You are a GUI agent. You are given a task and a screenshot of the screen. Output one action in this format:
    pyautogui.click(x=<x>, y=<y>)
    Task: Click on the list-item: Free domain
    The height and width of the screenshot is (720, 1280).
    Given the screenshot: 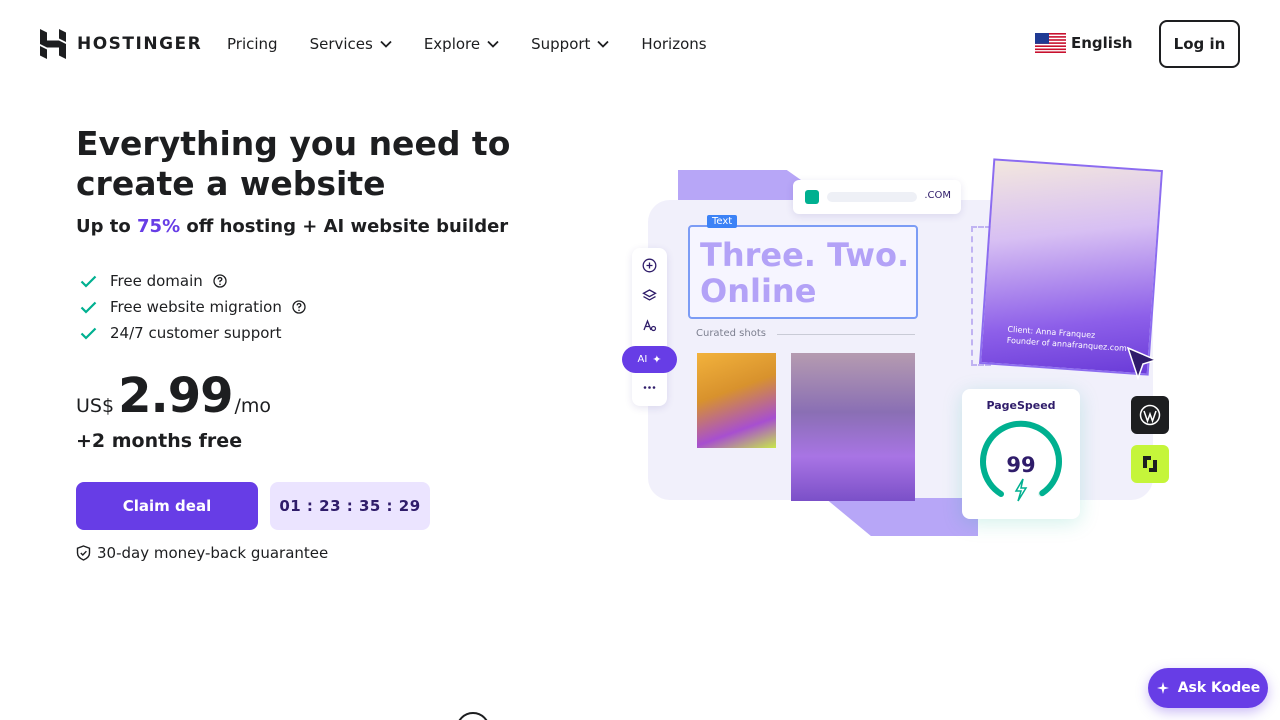 What is the action you would take?
    pyautogui.click(x=193, y=281)
    